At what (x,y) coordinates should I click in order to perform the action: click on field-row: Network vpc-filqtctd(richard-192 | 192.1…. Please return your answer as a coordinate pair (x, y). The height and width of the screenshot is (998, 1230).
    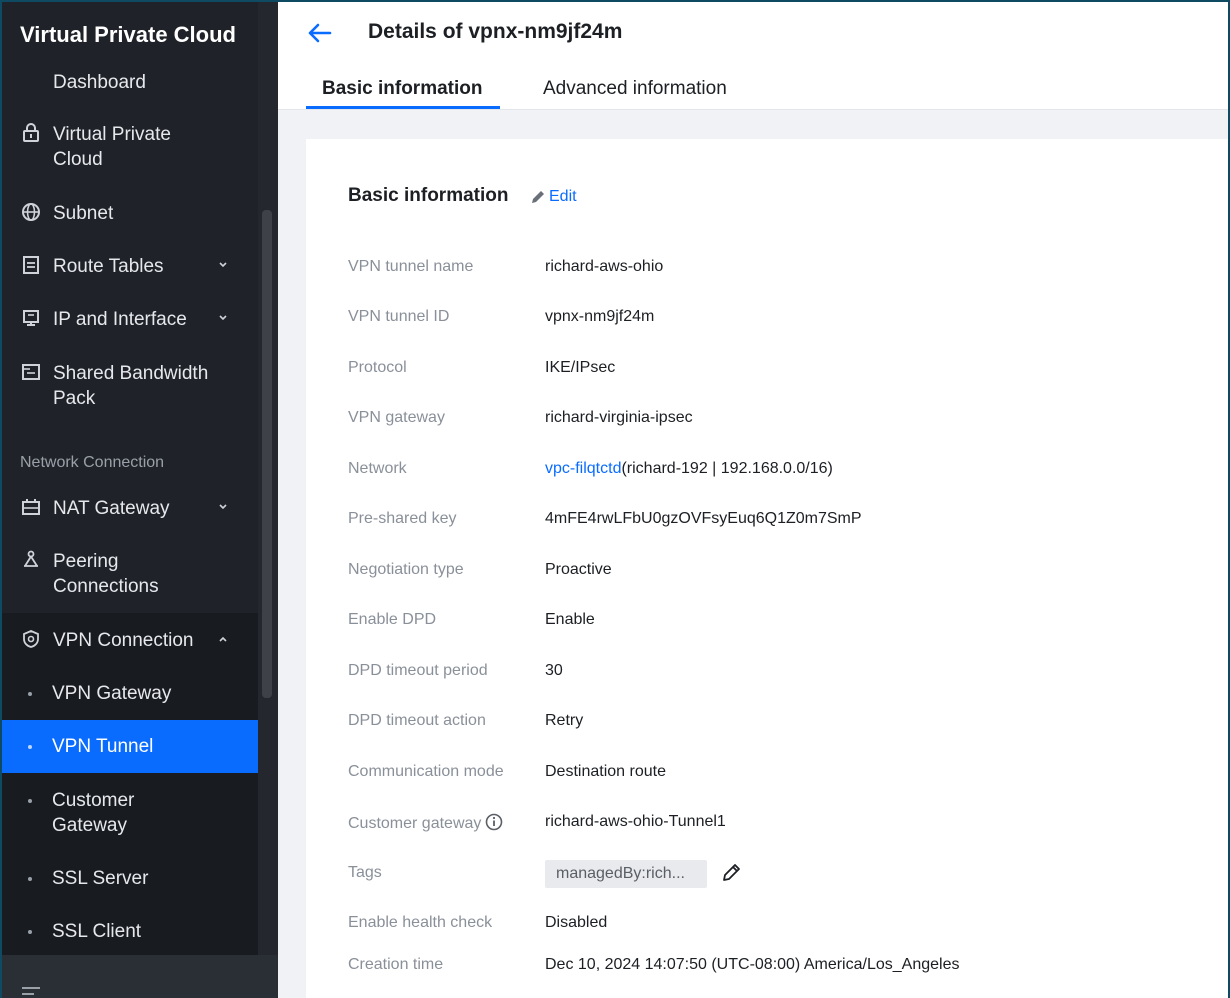
    Looking at the image, I should click on (778, 472).